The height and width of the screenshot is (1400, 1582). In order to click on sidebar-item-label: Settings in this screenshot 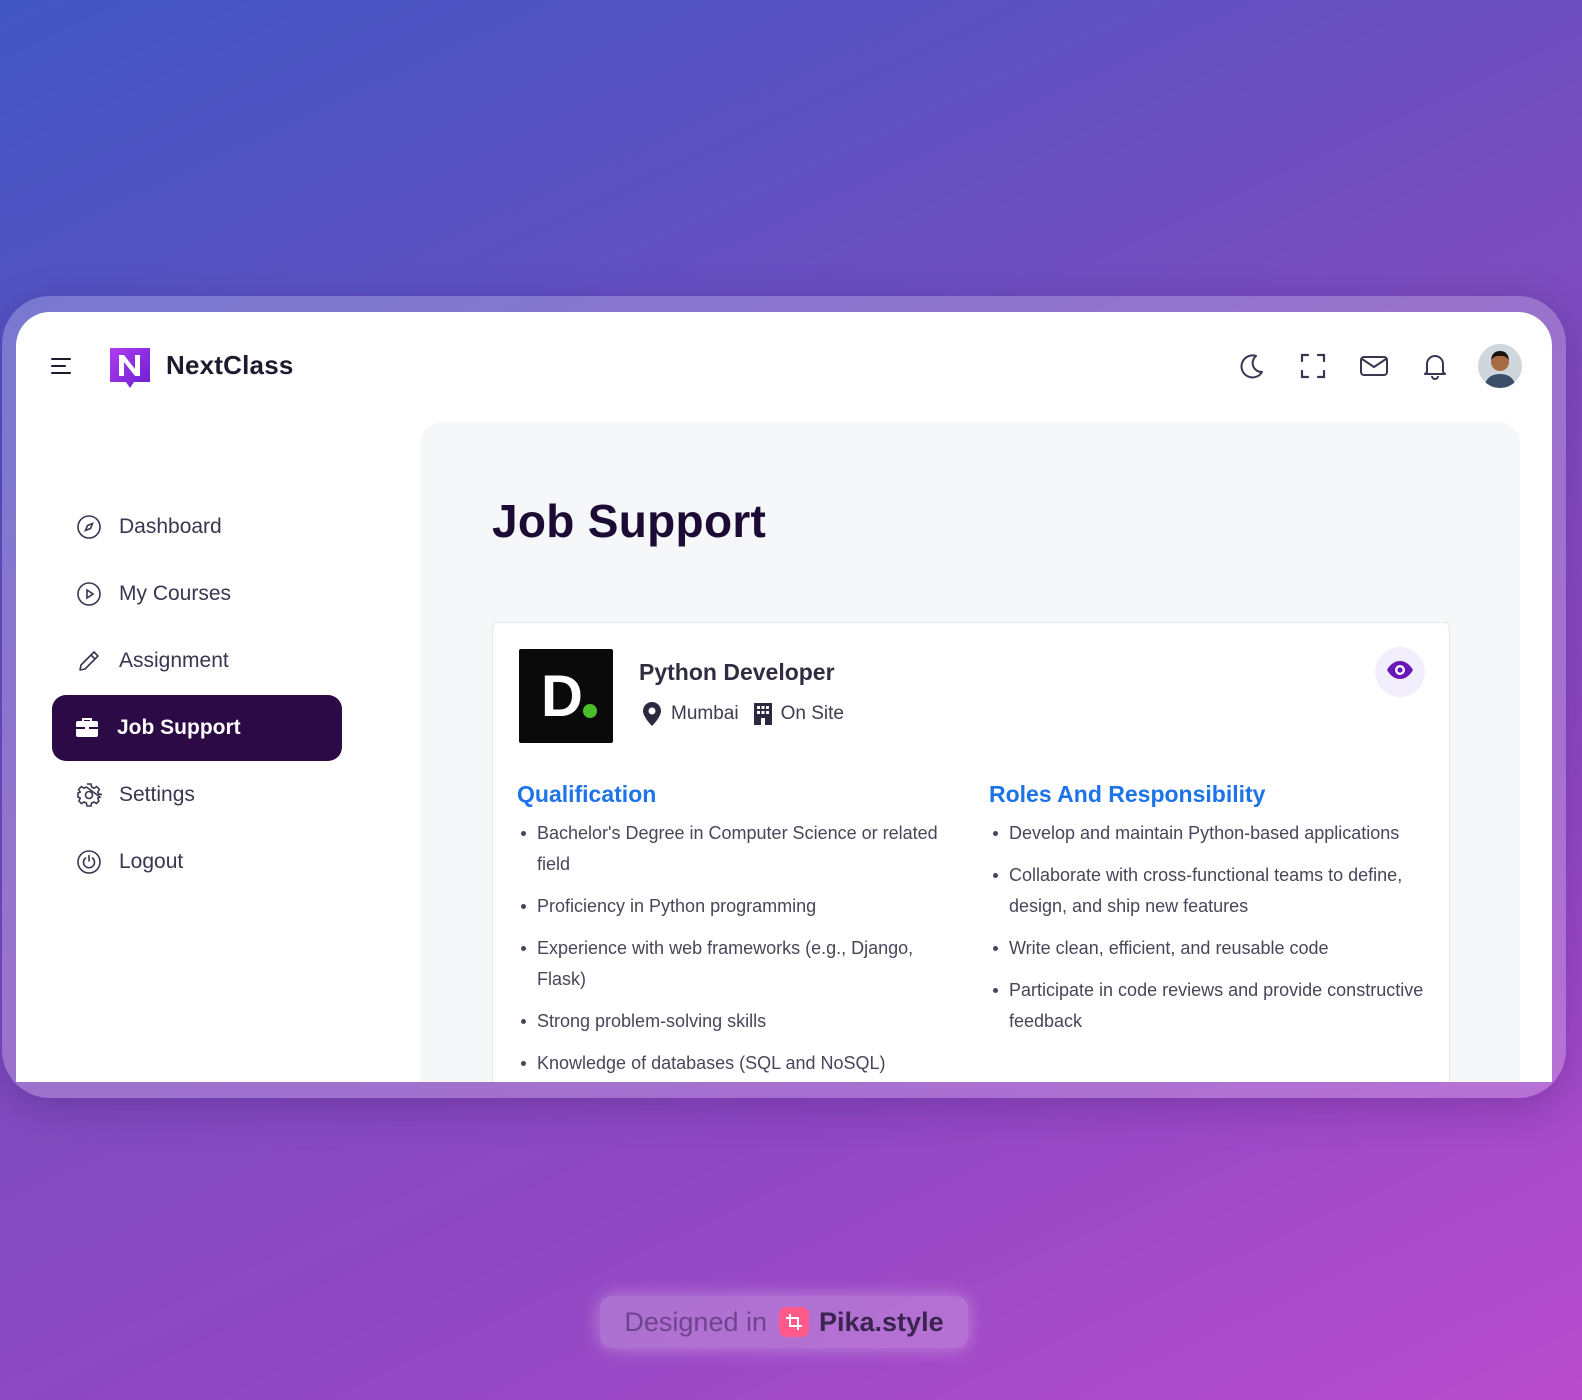, I will do `click(157, 794)`.